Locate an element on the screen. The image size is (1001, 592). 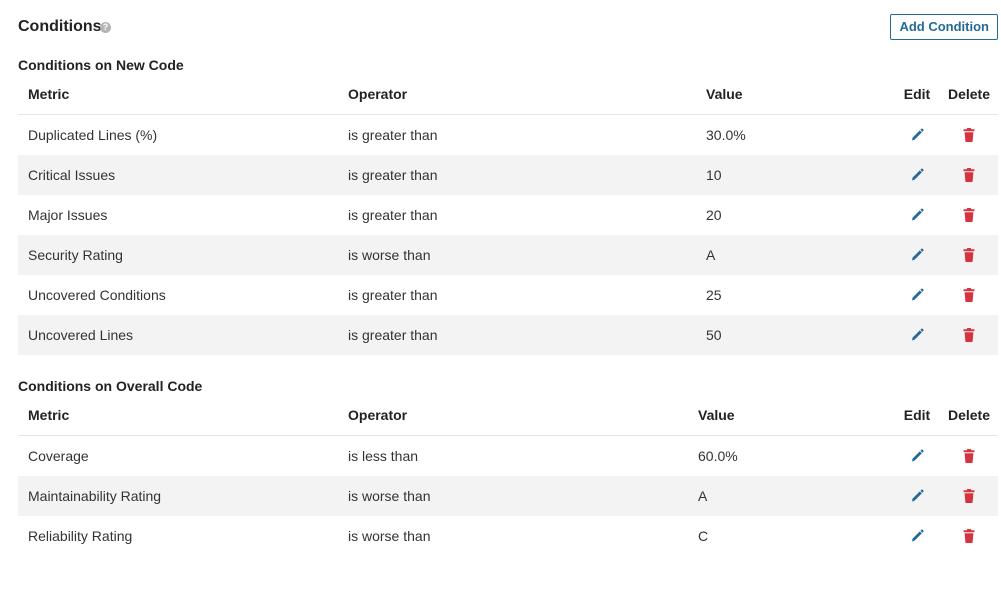
section-title-new-code: Conditions on New Code is located at coordinates (101, 65).